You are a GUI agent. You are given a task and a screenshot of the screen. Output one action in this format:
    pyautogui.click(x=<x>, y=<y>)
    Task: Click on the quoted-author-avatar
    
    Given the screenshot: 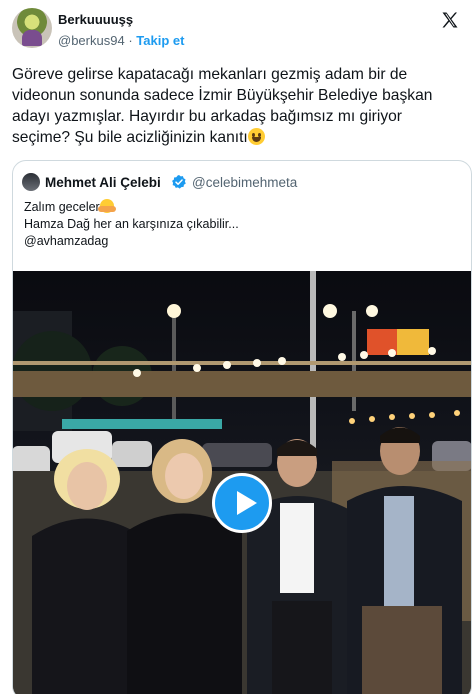 What is the action you would take?
    pyautogui.click(x=31, y=182)
    